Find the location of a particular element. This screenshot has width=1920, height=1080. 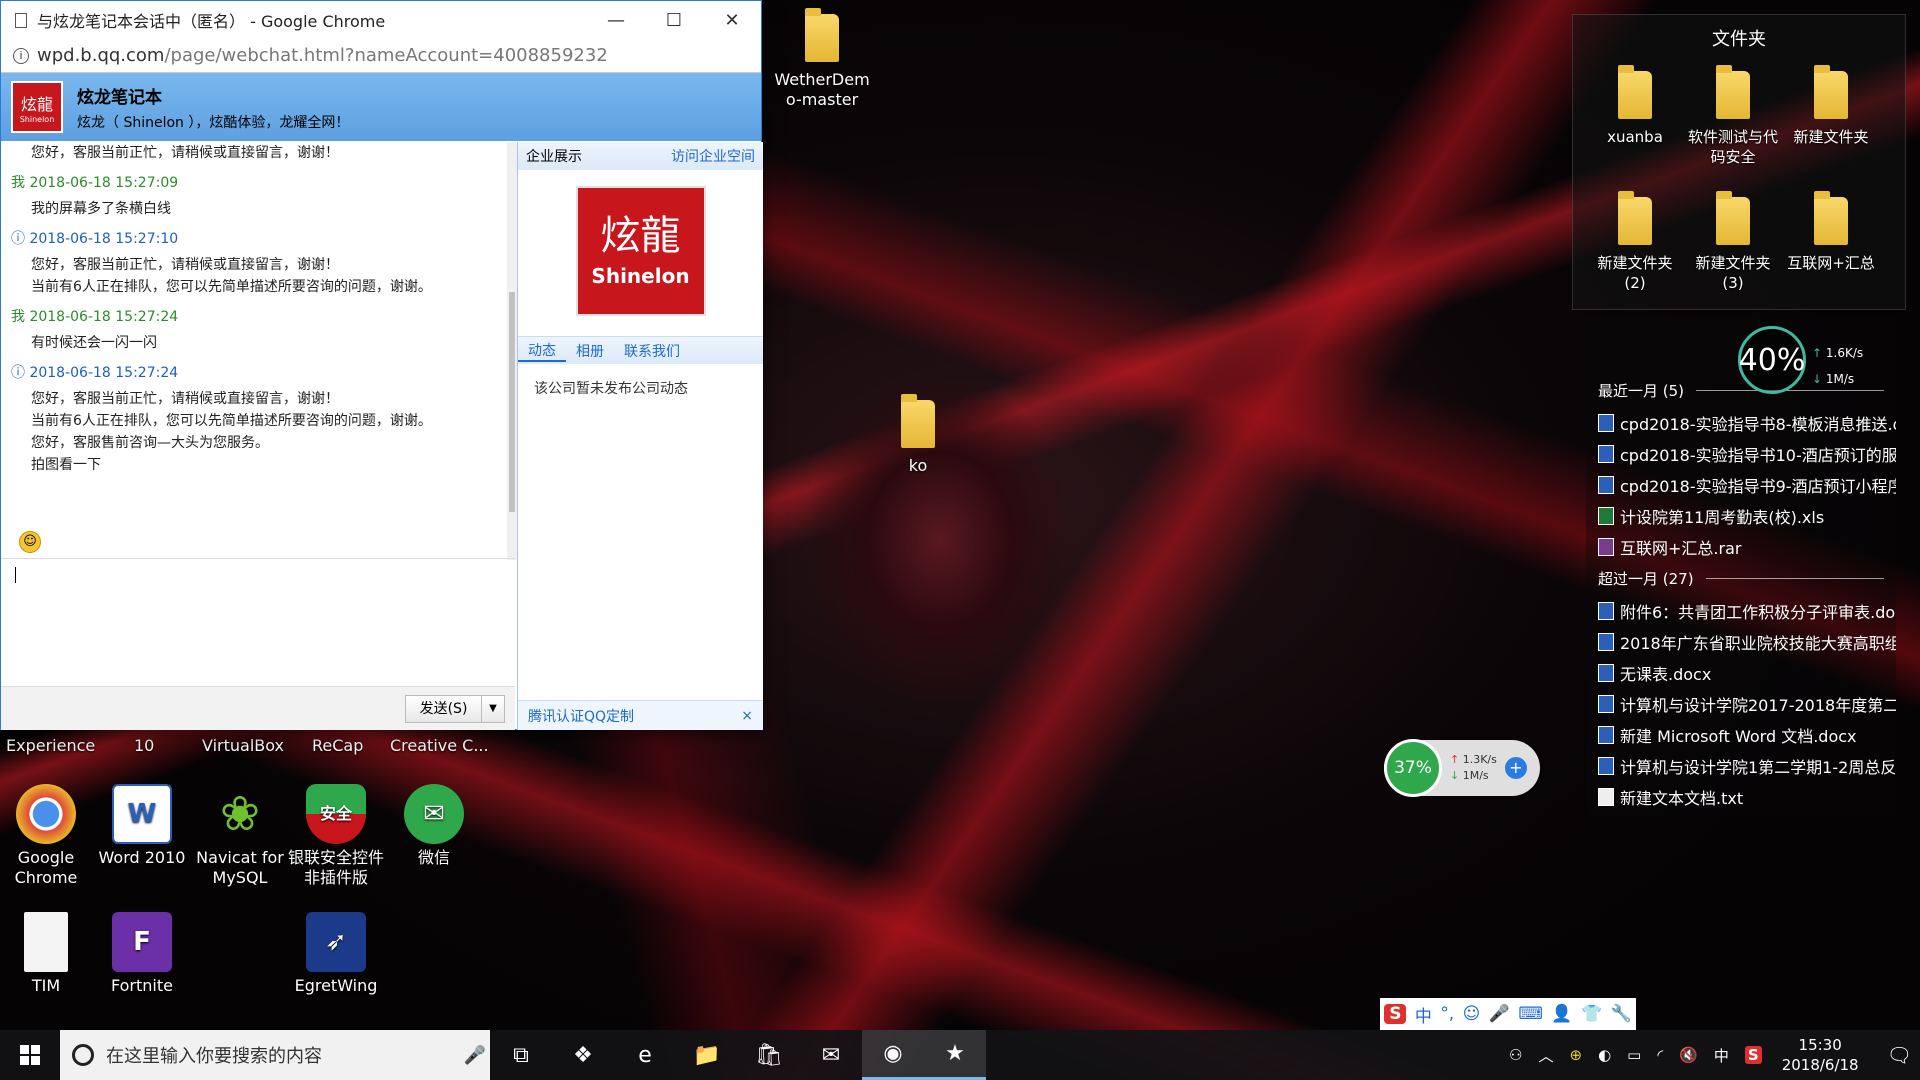

sidebar-tabs: 动态 相册 联系我们 is located at coordinates (640, 350).